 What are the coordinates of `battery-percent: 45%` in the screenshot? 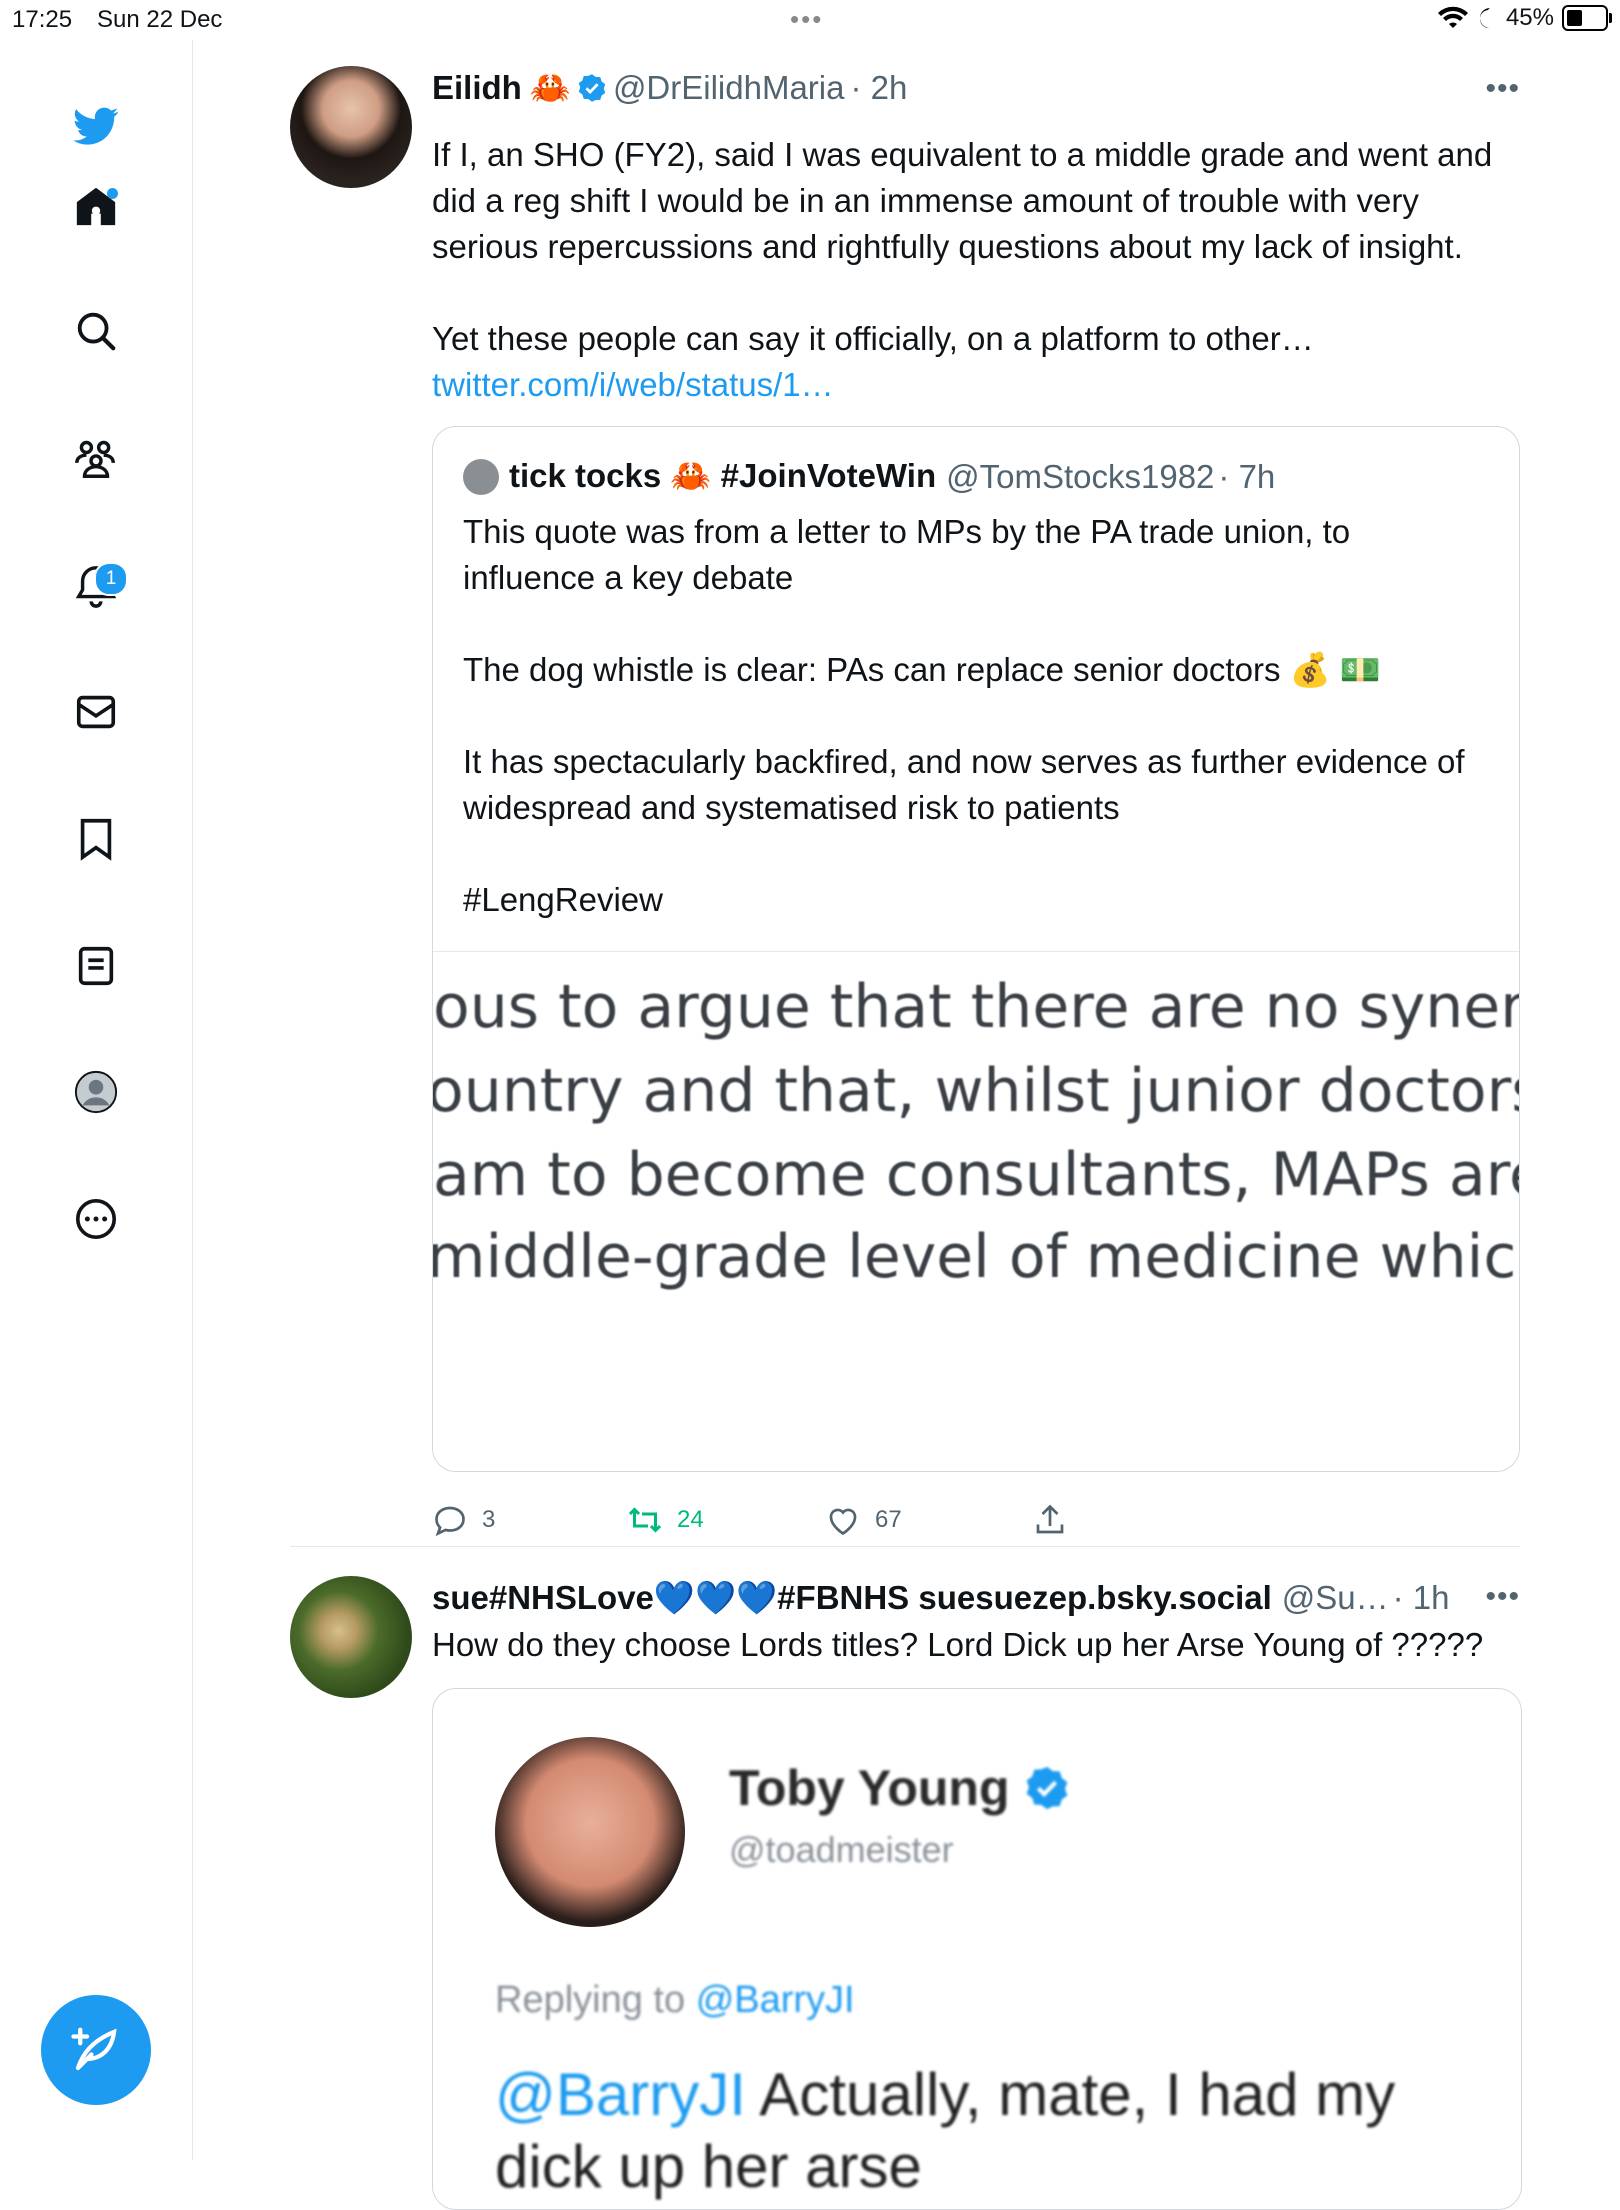 It's located at (1529, 17).